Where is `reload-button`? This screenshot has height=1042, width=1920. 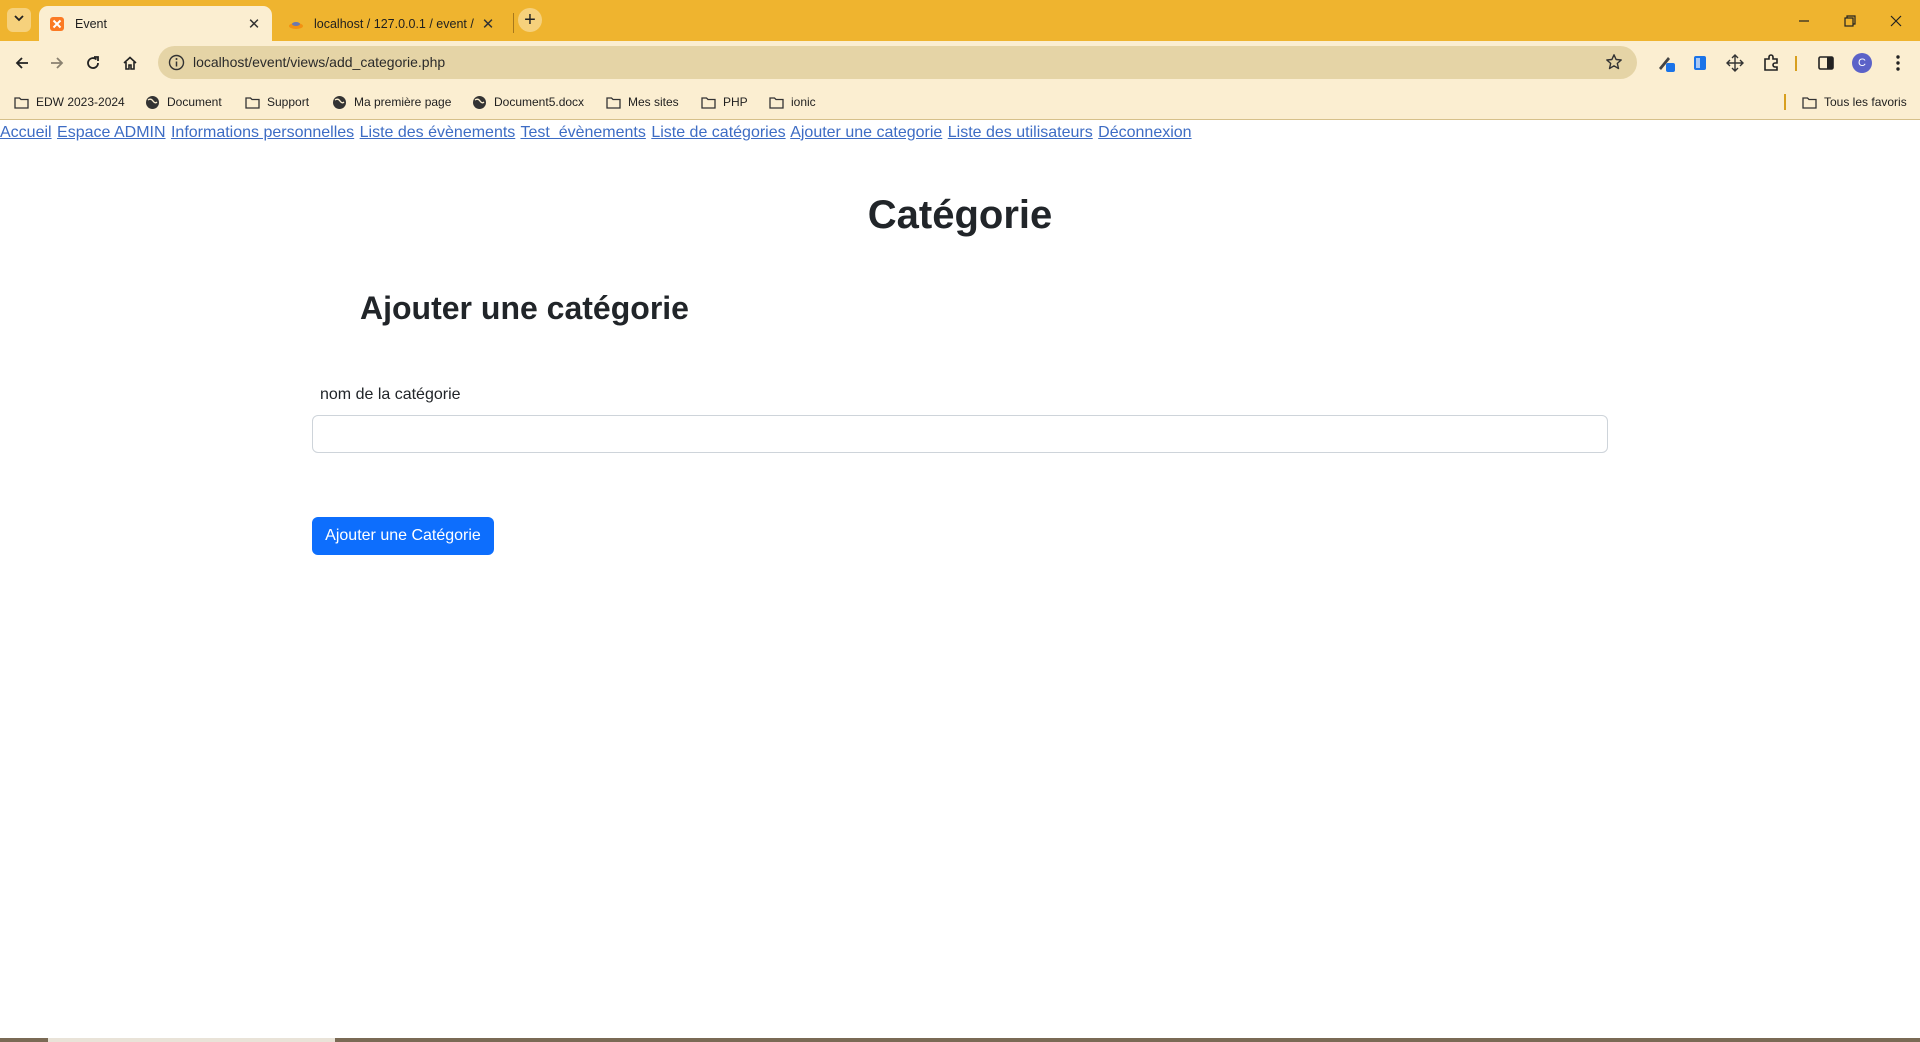 reload-button is located at coordinates (93, 63).